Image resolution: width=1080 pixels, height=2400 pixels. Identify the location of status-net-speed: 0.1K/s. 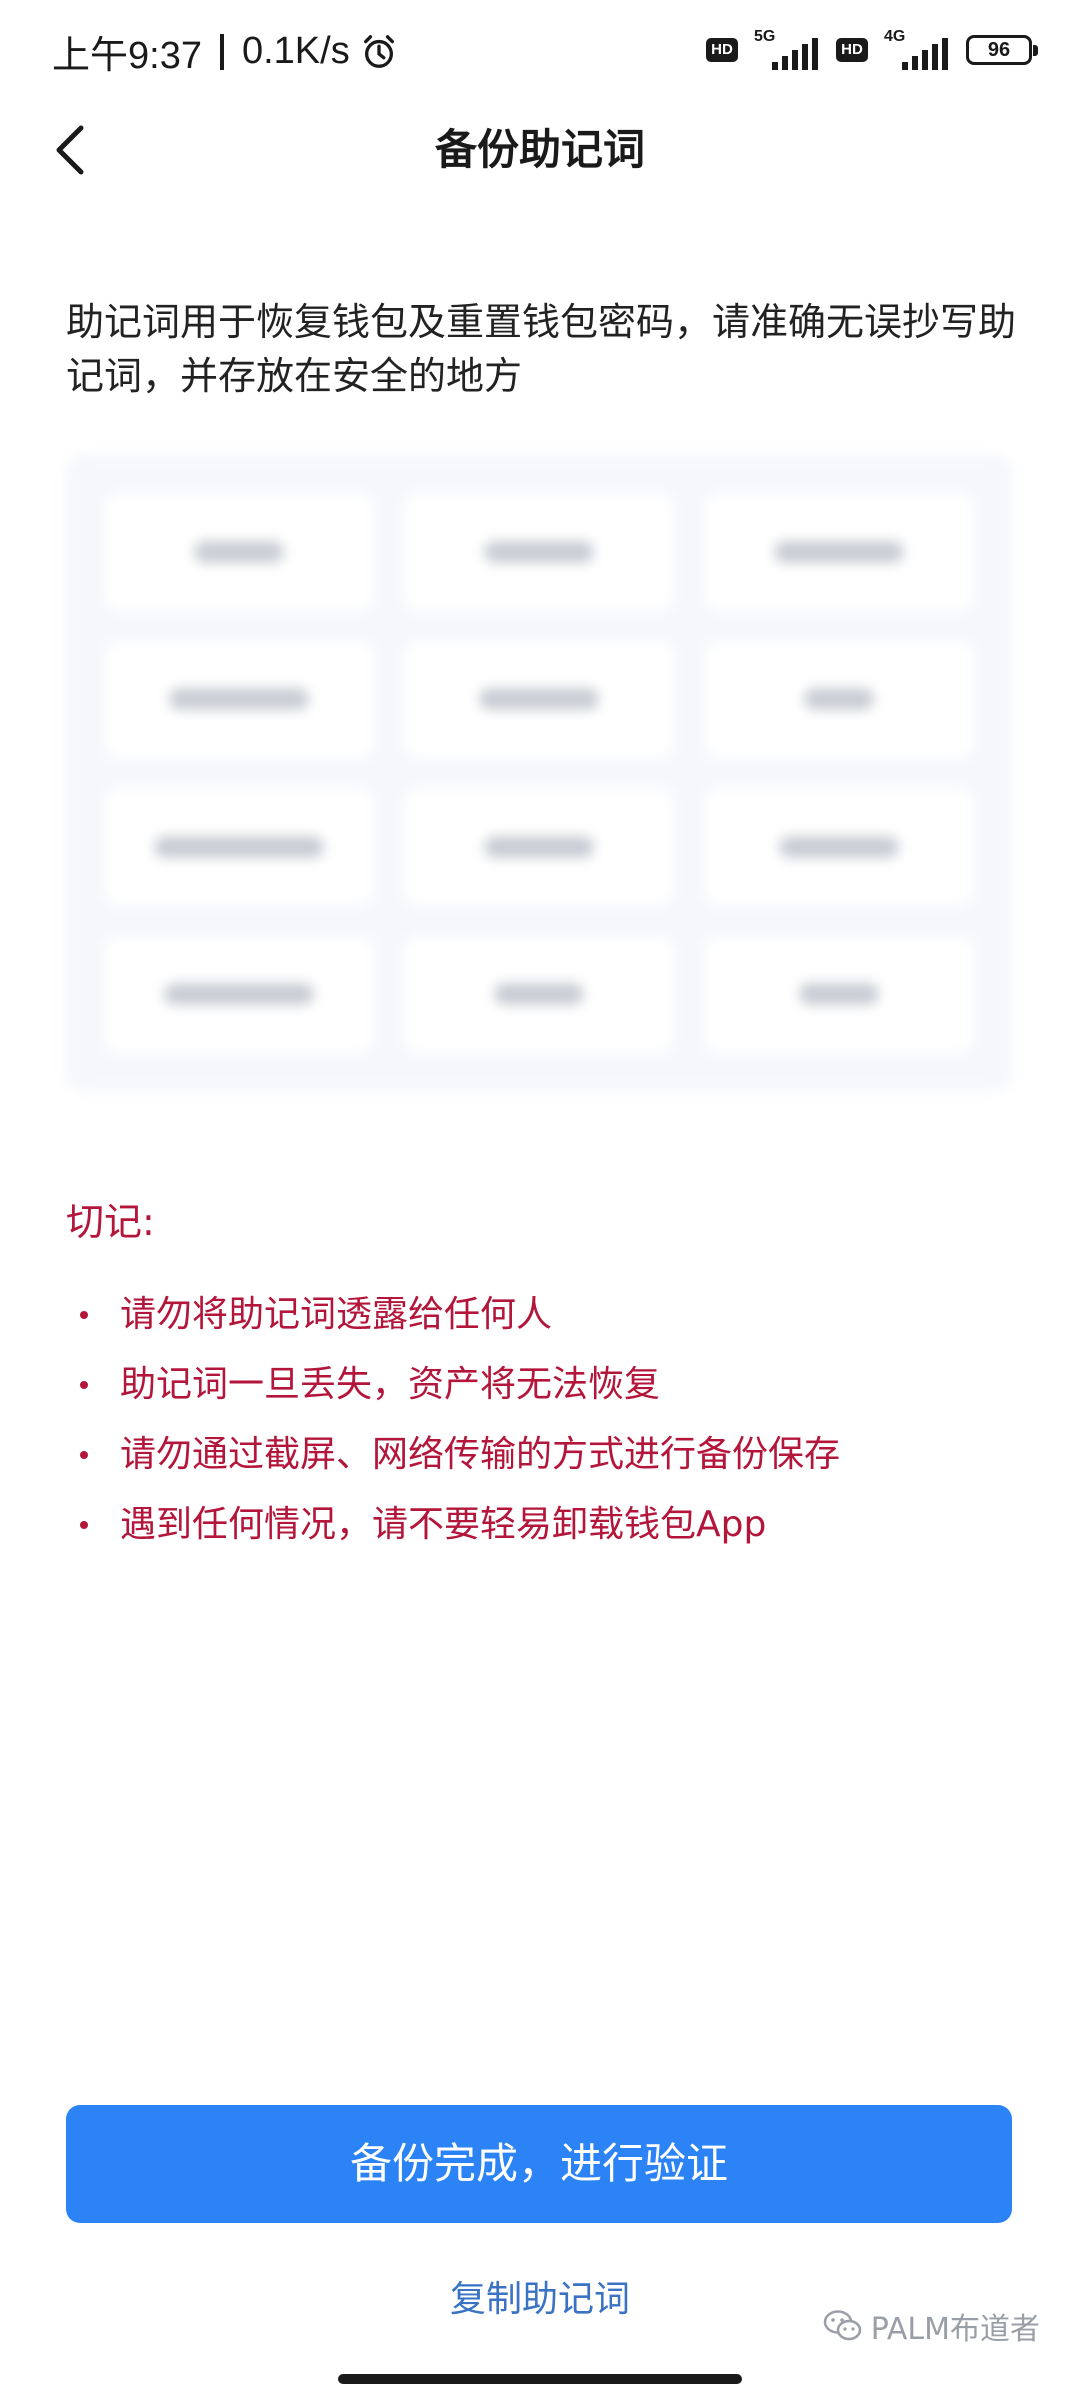
(295, 51).